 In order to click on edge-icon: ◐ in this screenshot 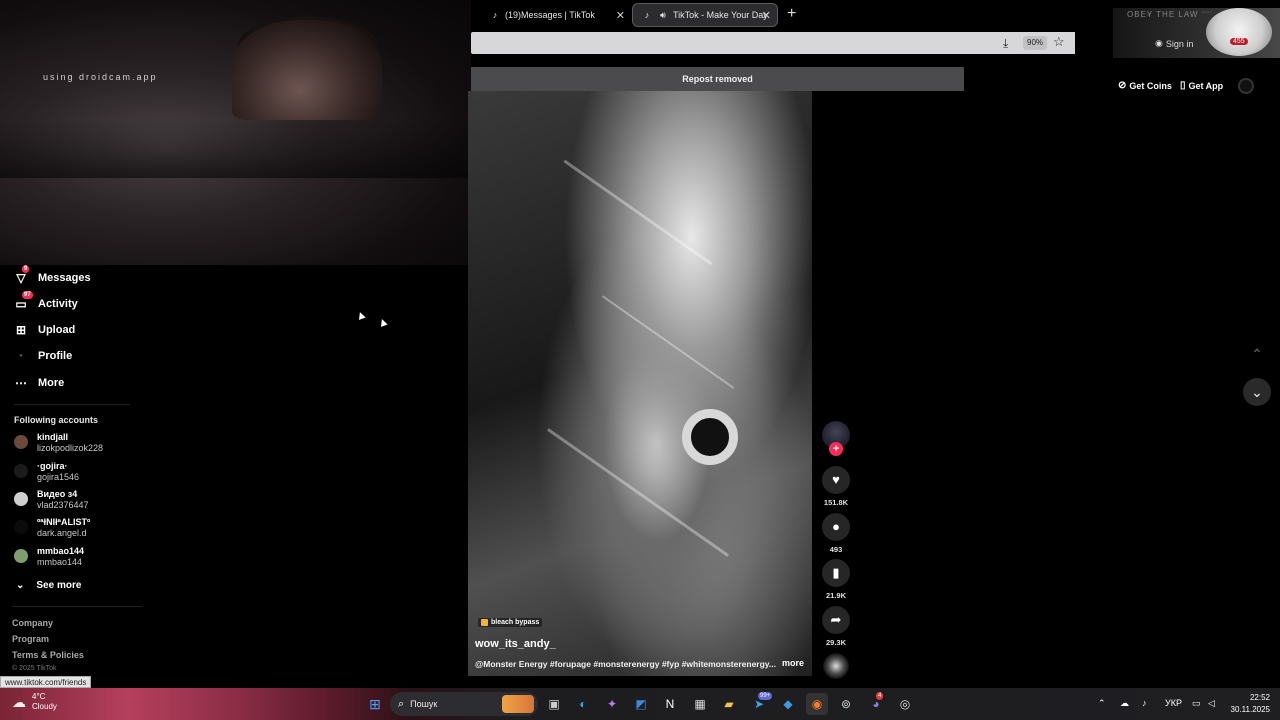, I will do `click(583, 704)`.